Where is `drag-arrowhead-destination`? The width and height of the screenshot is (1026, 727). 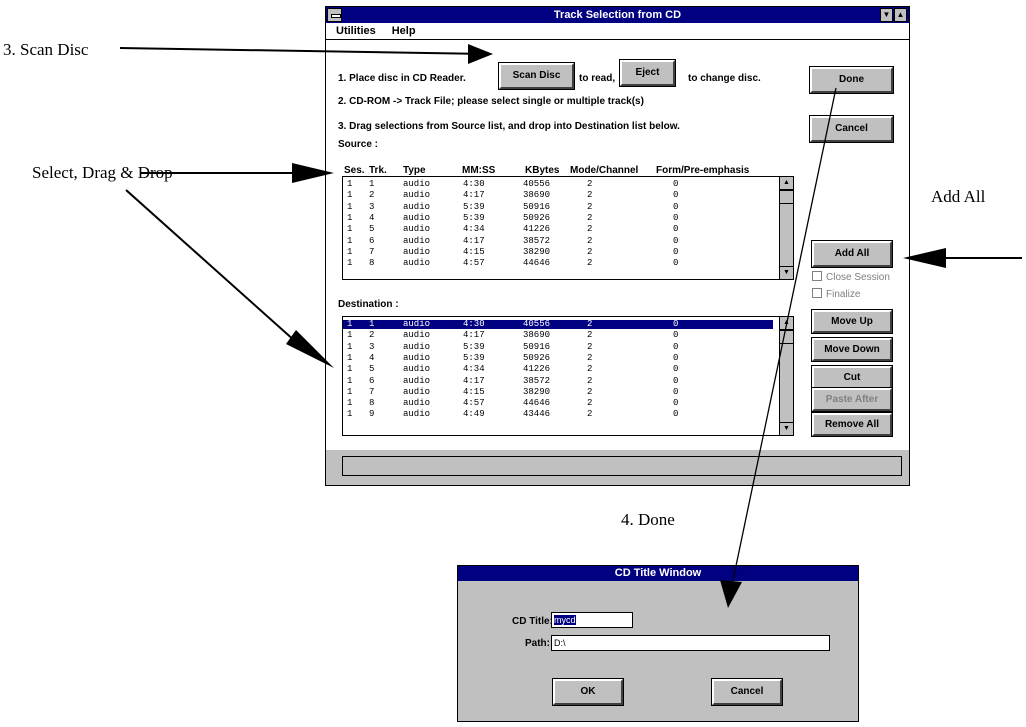
drag-arrowhead-destination is located at coordinates (310, 349).